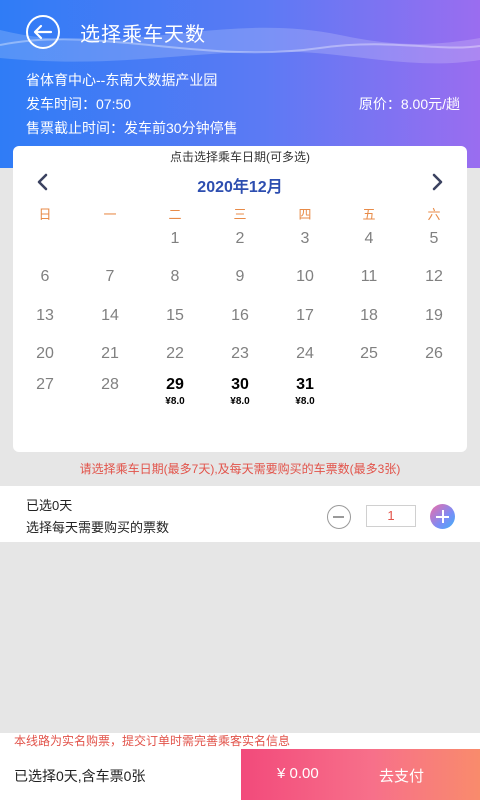  I want to click on calendar-day: 15, so click(175, 316).